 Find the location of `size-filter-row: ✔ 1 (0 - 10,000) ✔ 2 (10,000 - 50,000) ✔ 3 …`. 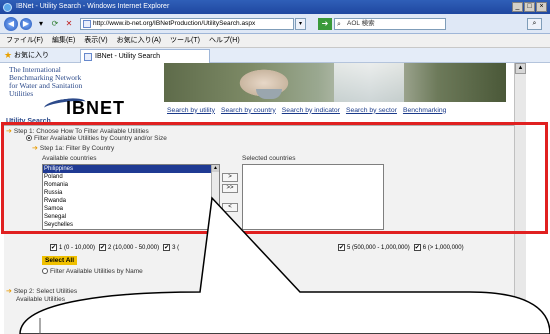

size-filter-row: ✔ 1 (0 - 10,000) ✔ 2 (10,000 - 50,000) ✔ 3 … is located at coordinates (115, 247).